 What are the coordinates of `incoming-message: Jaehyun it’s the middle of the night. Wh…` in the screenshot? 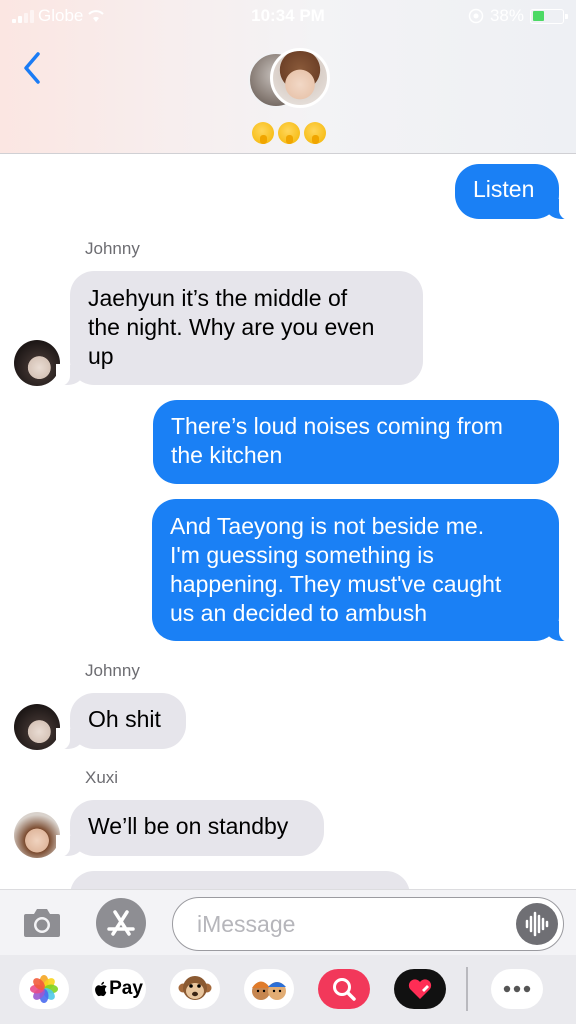 It's located at (239, 328).